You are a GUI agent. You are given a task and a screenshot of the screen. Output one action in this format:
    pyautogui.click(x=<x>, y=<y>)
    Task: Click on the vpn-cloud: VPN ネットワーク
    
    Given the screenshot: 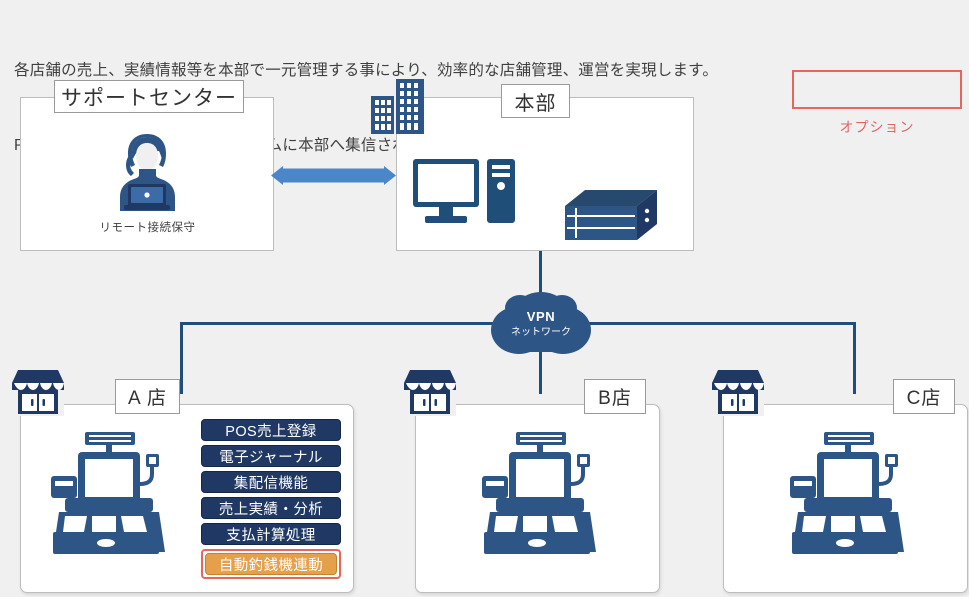 What is the action you would take?
    pyautogui.click(x=541, y=324)
    